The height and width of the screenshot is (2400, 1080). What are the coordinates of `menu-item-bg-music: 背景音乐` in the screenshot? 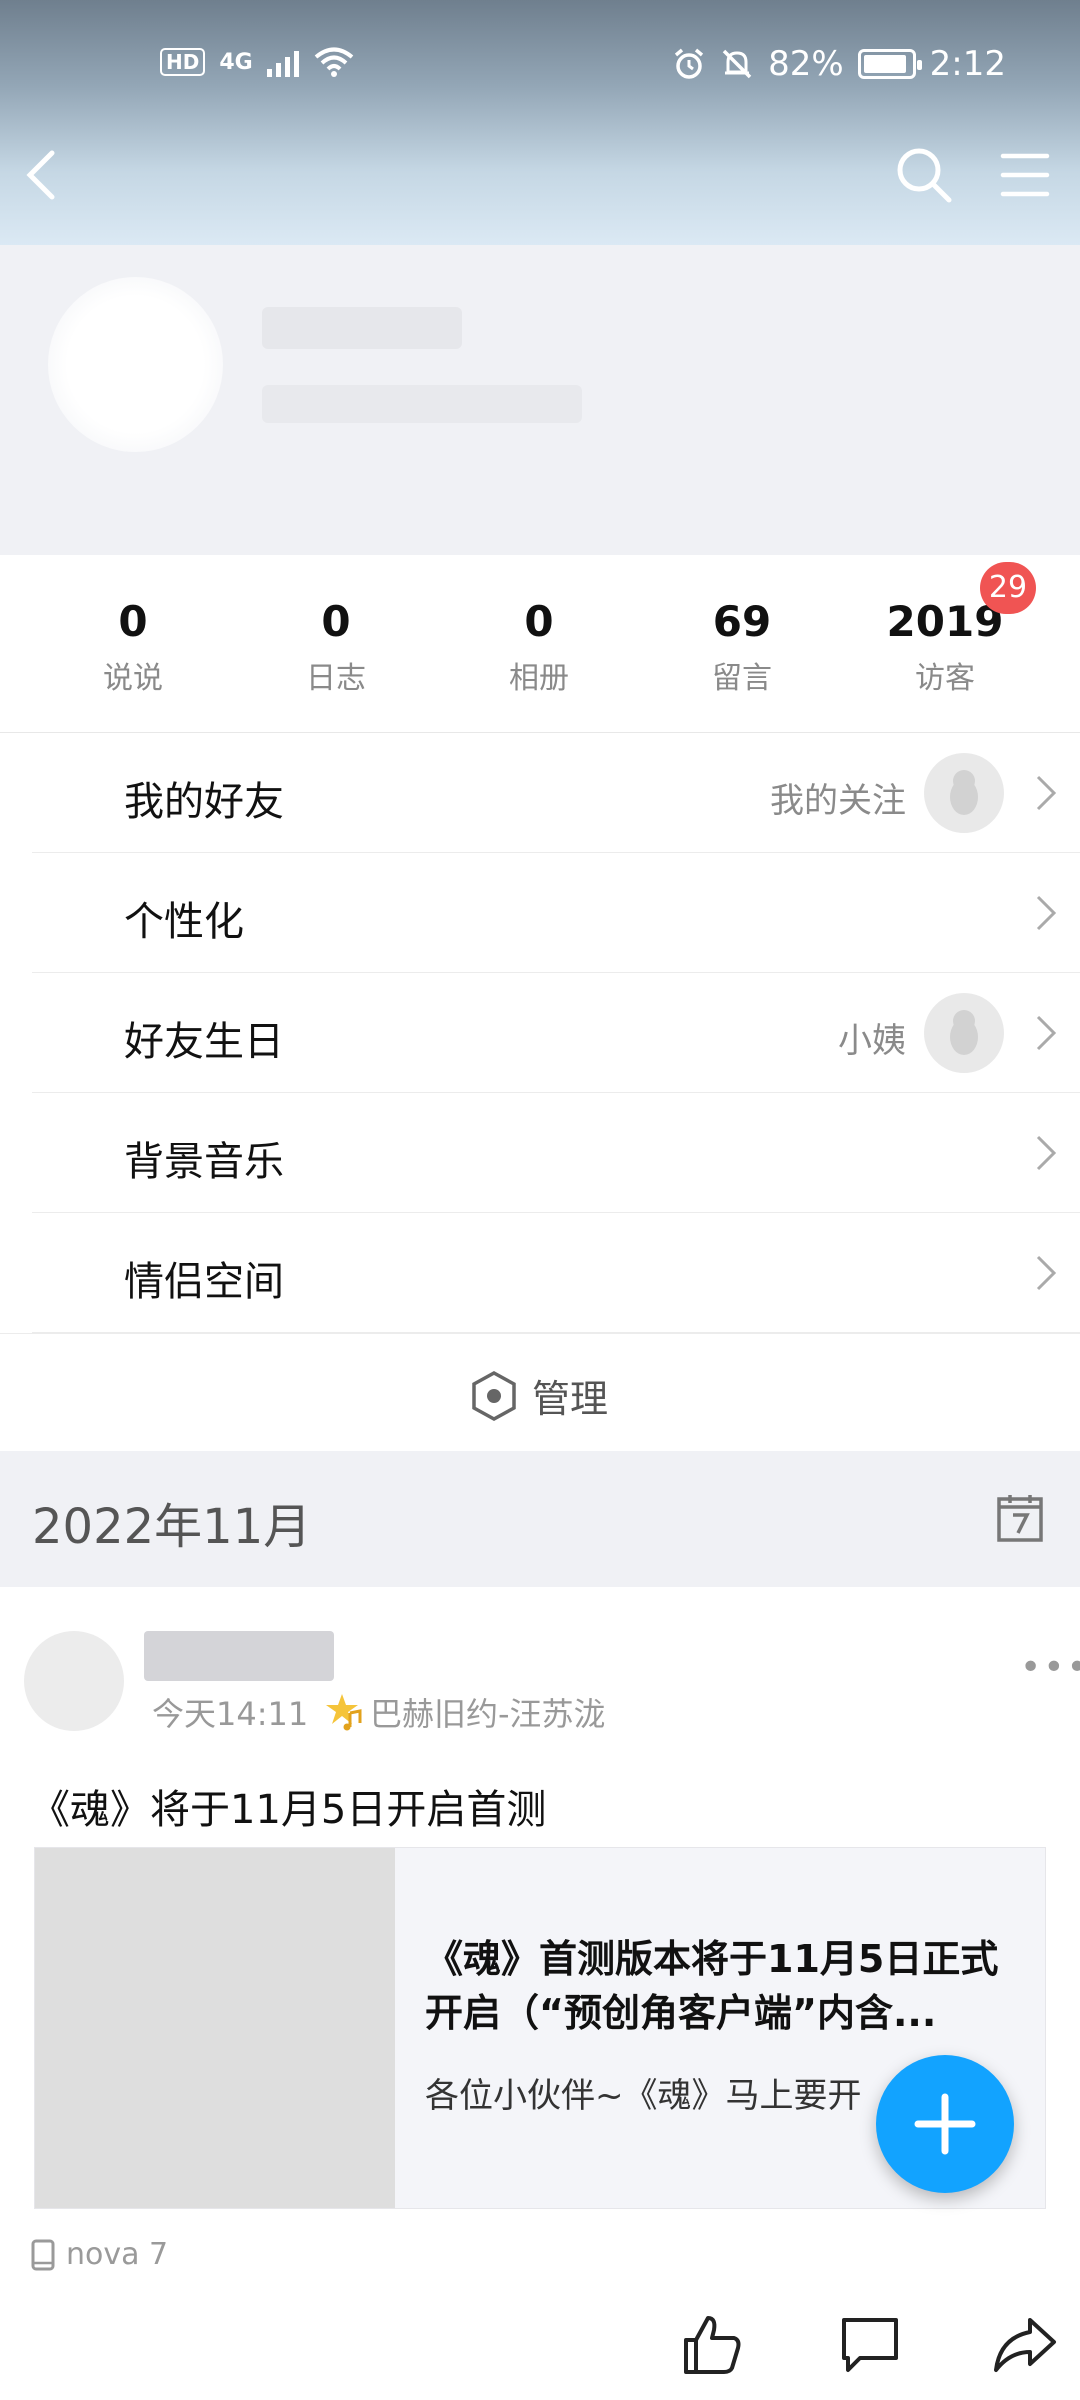 It's located at (556, 1153).